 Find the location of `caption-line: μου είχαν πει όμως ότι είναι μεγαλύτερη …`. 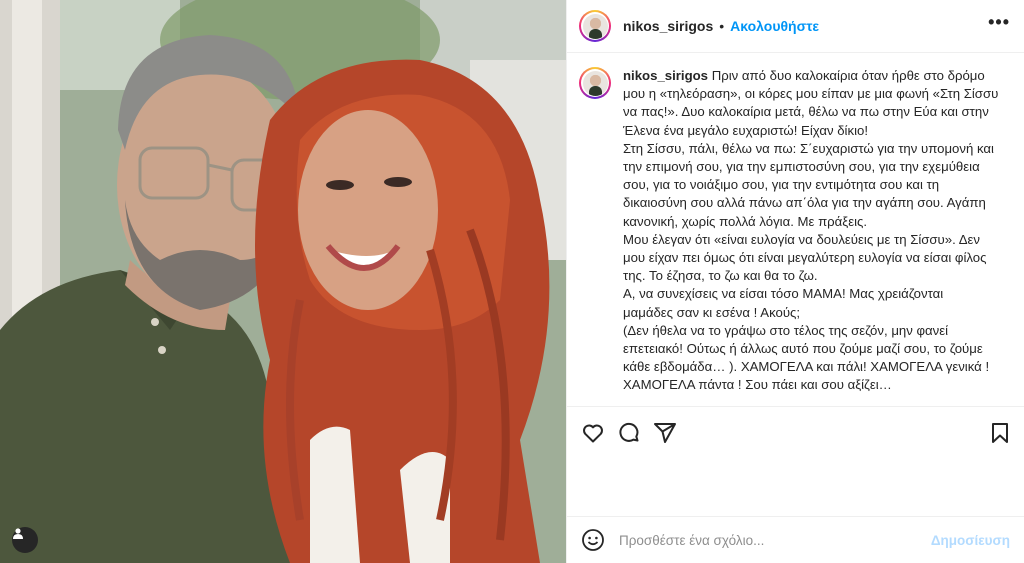

caption-line: μου είχαν πει όμως ότι είναι μεγαλύτερη … is located at coordinates (805, 258).